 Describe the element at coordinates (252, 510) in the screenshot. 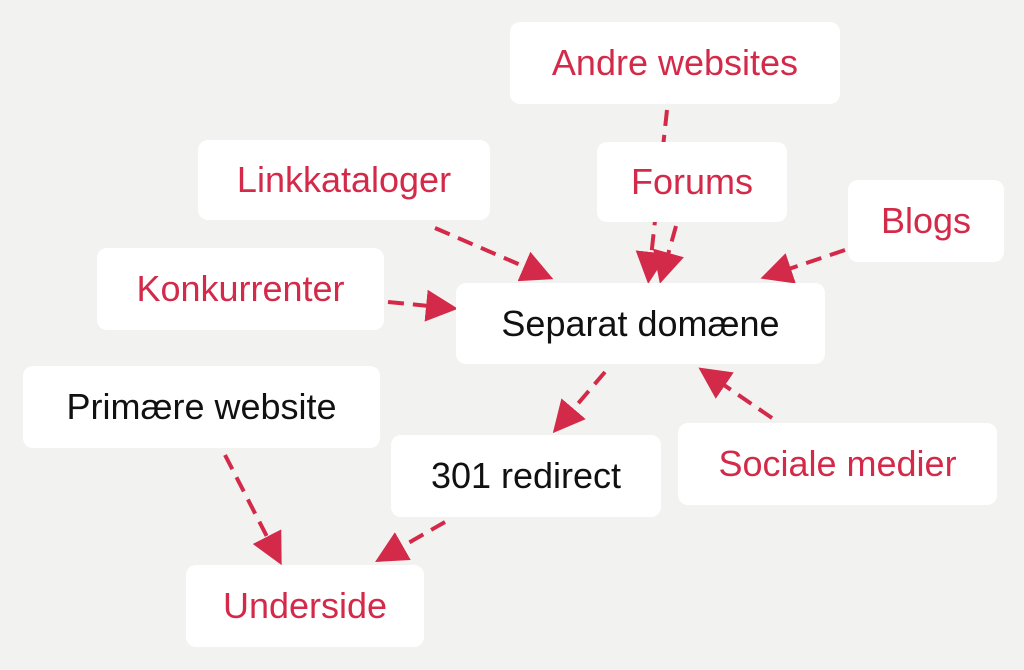

I see `edge-primaere-underside` at that location.